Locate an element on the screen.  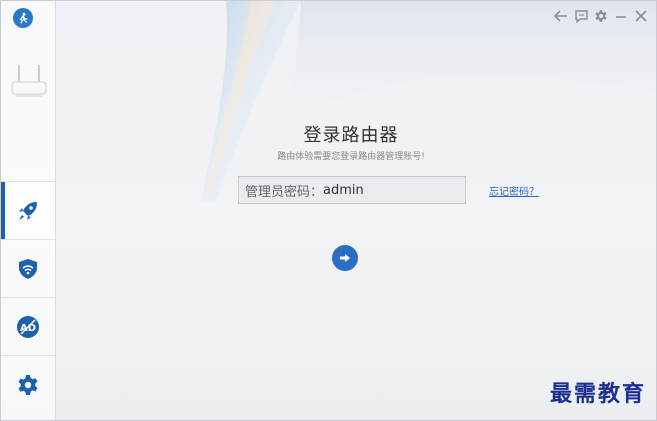
password-label: 管理员密码： is located at coordinates (284, 192).